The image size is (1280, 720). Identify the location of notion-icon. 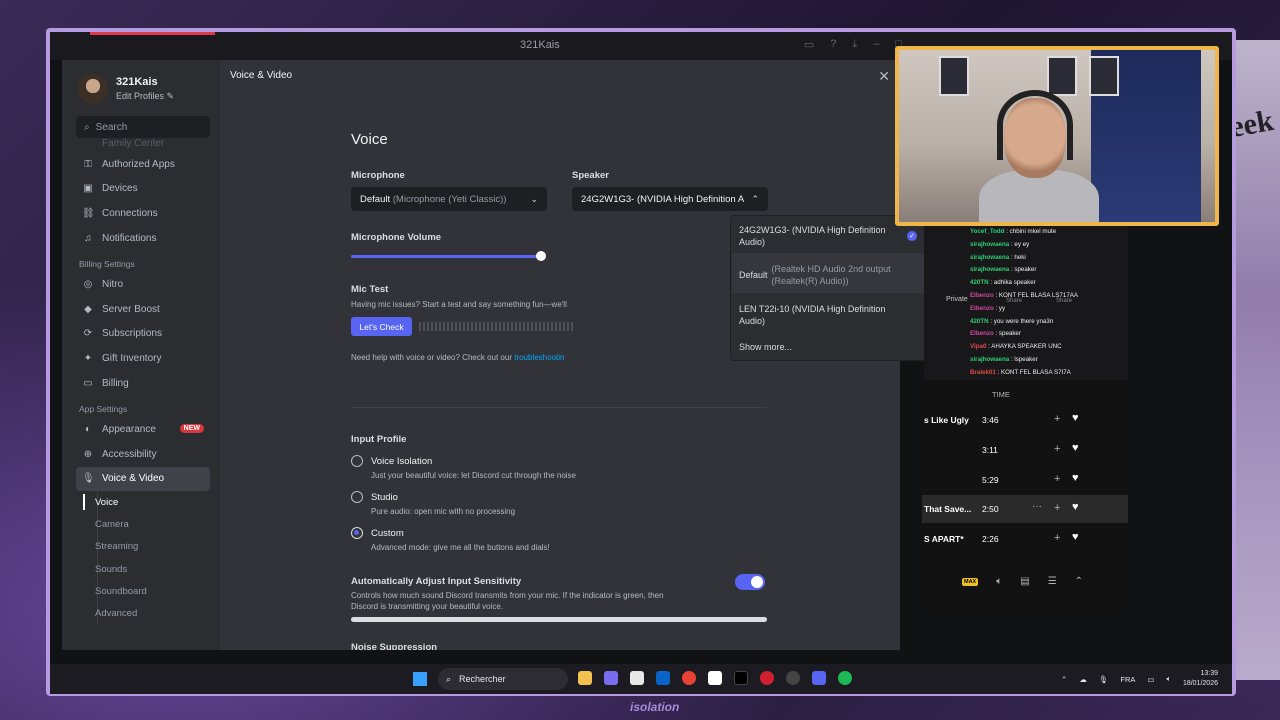
(715, 678).